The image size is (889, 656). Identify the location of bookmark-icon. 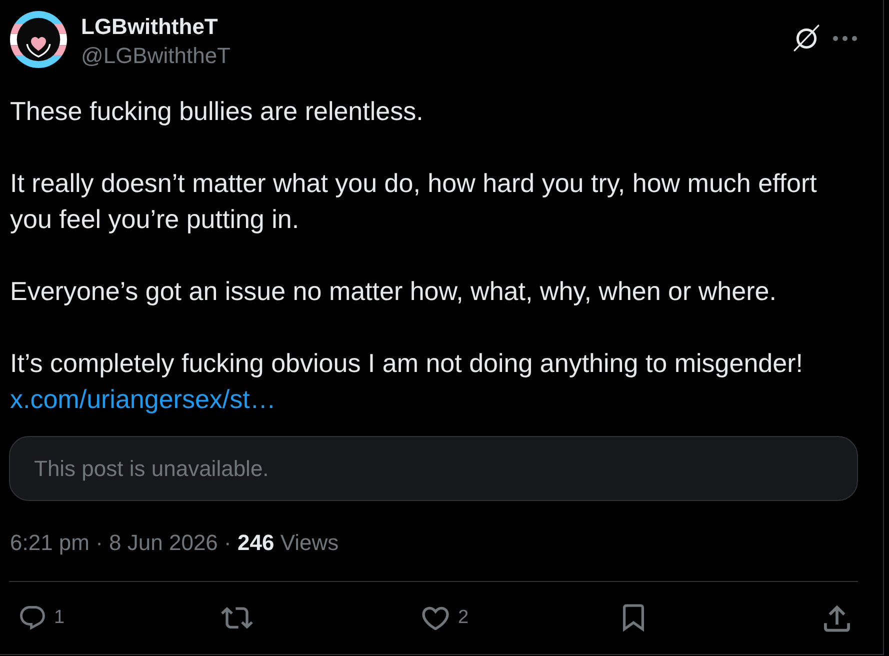
(633, 618).